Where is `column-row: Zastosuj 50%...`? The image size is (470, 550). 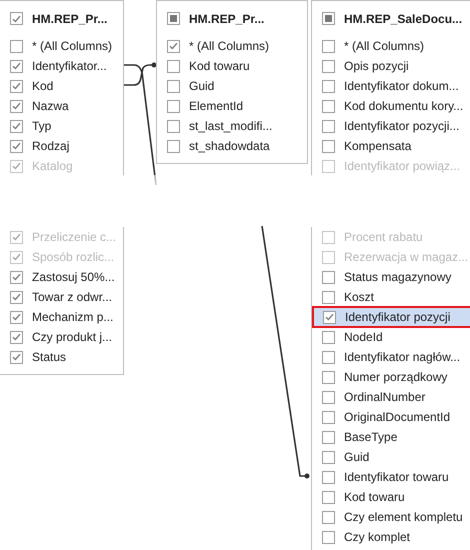
column-row: Zastosuj 50%... is located at coordinates (61, 277).